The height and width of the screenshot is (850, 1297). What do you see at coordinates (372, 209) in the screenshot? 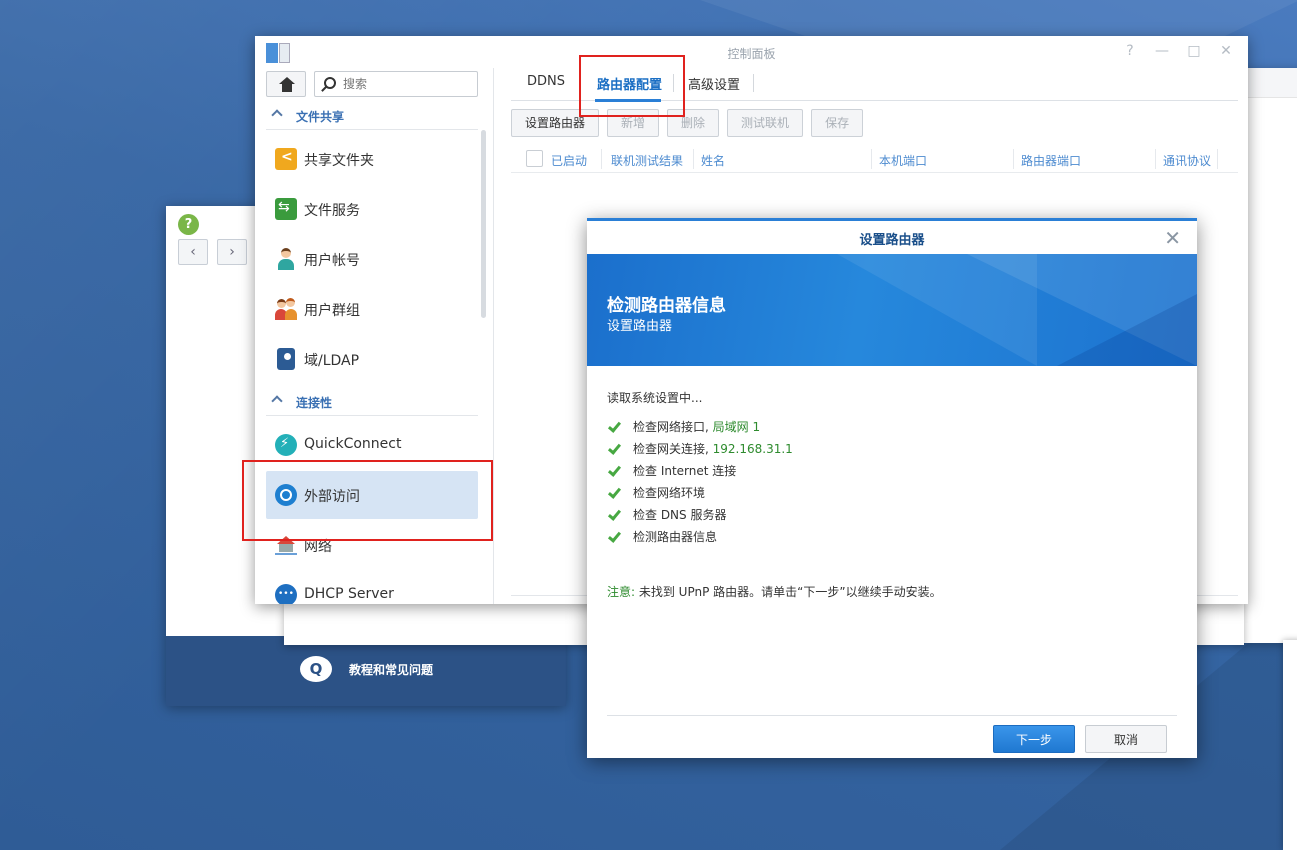
I see `sidebar-item-file-services: 文件服务` at bounding box center [372, 209].